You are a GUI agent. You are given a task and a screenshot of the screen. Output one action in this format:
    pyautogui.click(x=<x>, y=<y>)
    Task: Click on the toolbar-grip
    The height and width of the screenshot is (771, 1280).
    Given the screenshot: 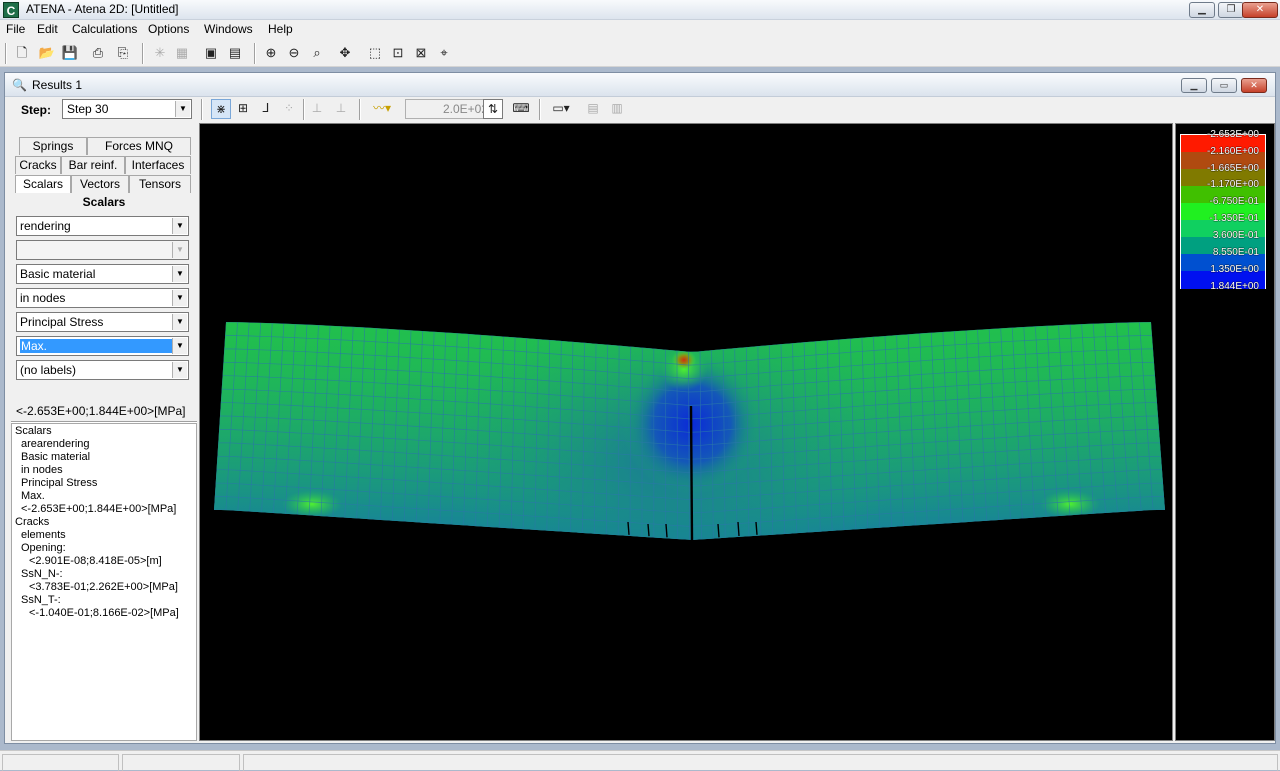 What is the action you would take?
    pyautogui.click(x=6, y=53)
    